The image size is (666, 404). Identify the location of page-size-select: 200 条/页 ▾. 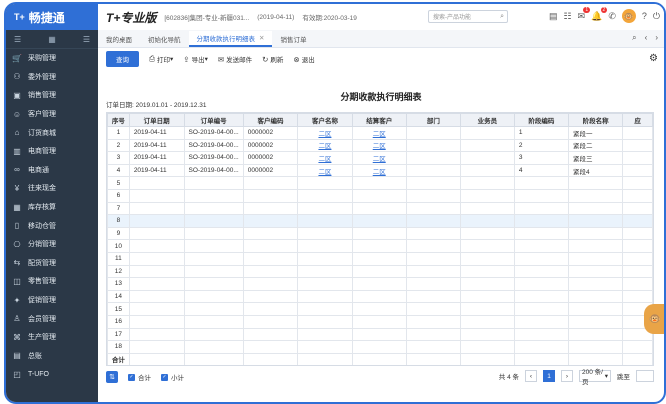
(595, 377).